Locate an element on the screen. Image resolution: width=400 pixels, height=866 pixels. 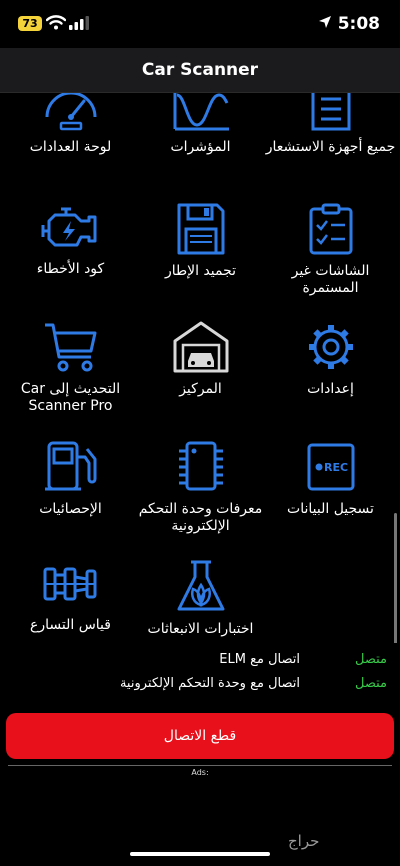
battery-indicator: 73 is located at coordinates (30, 23).